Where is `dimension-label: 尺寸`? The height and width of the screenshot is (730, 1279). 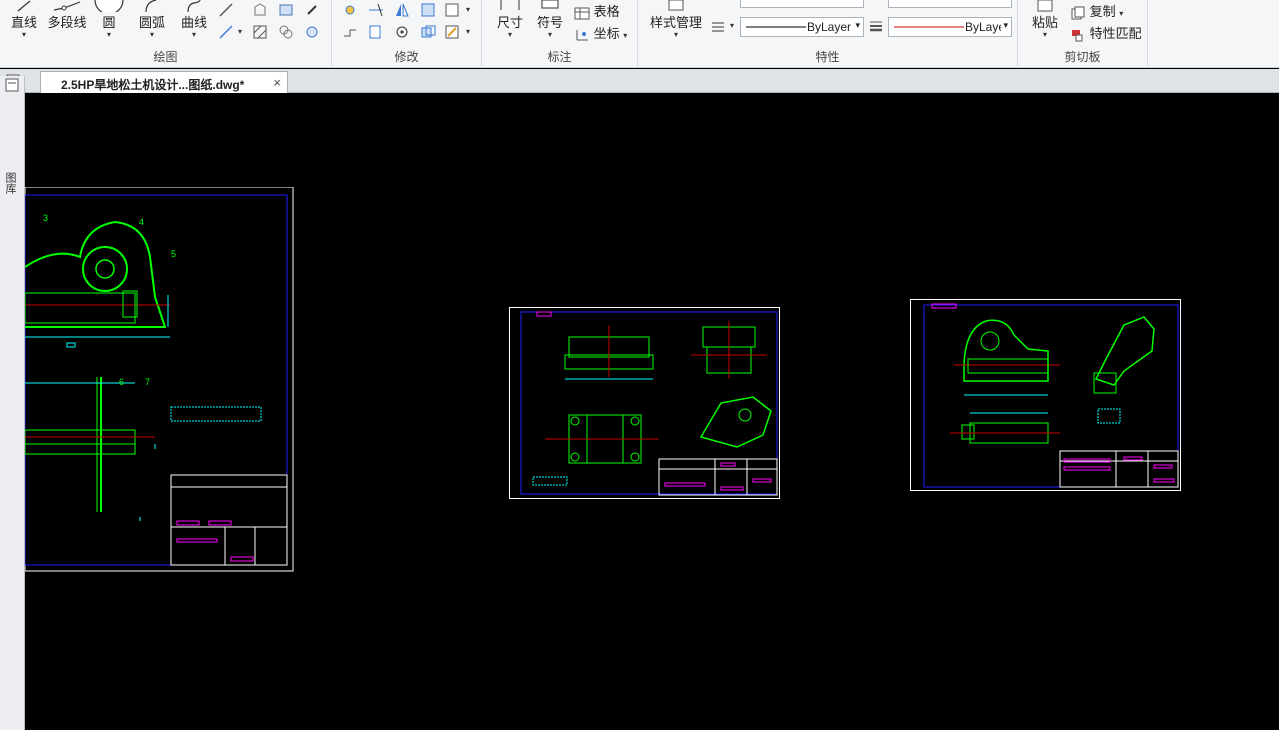 dimension-label: 尺寸 is located at coordinates (509, 22).